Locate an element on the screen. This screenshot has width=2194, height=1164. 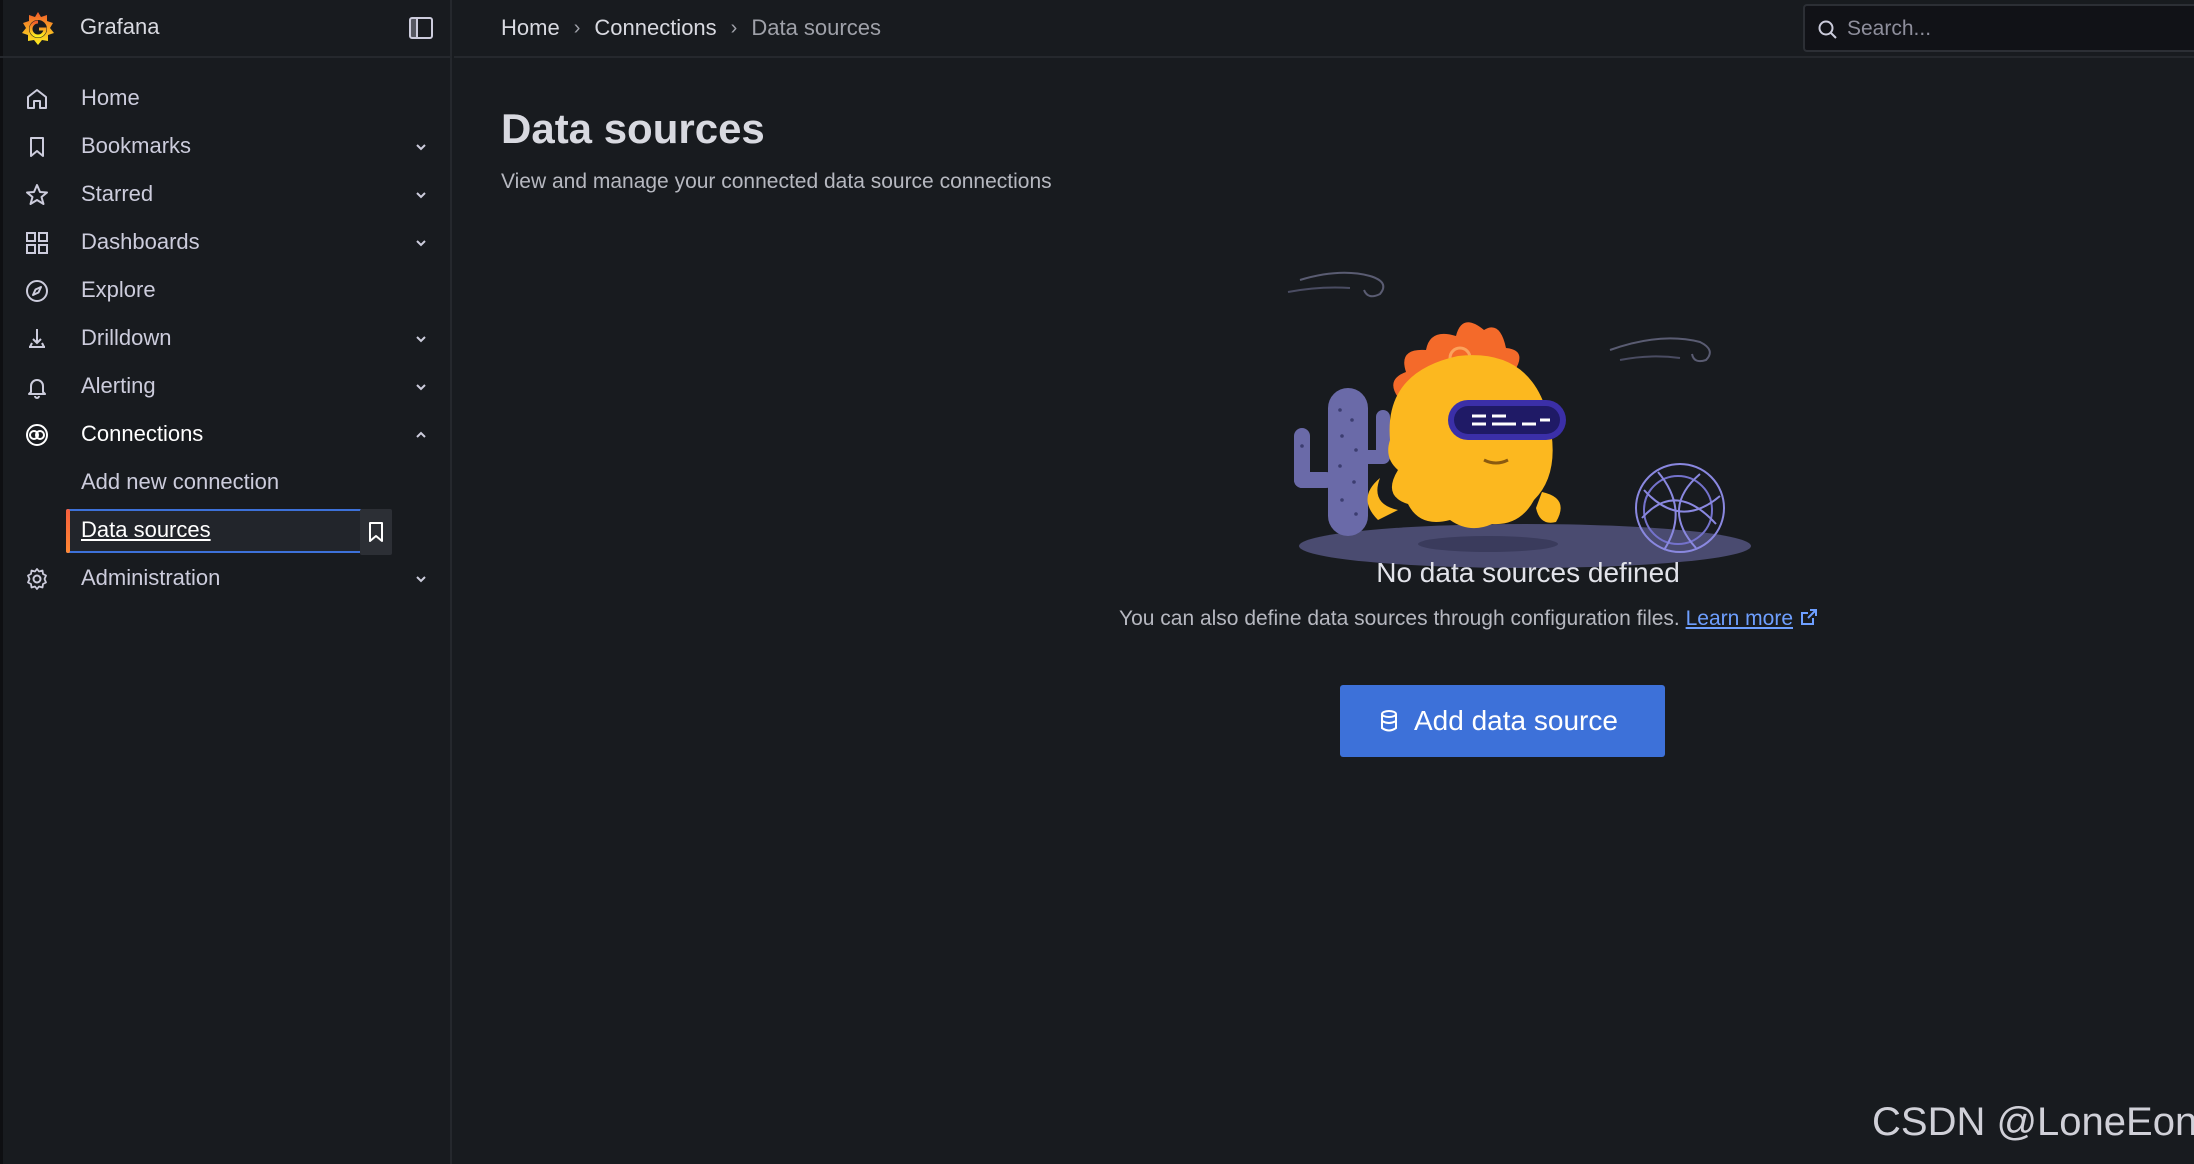
sidebar-item-label: Drilldown is located at coordinates (126, 337).